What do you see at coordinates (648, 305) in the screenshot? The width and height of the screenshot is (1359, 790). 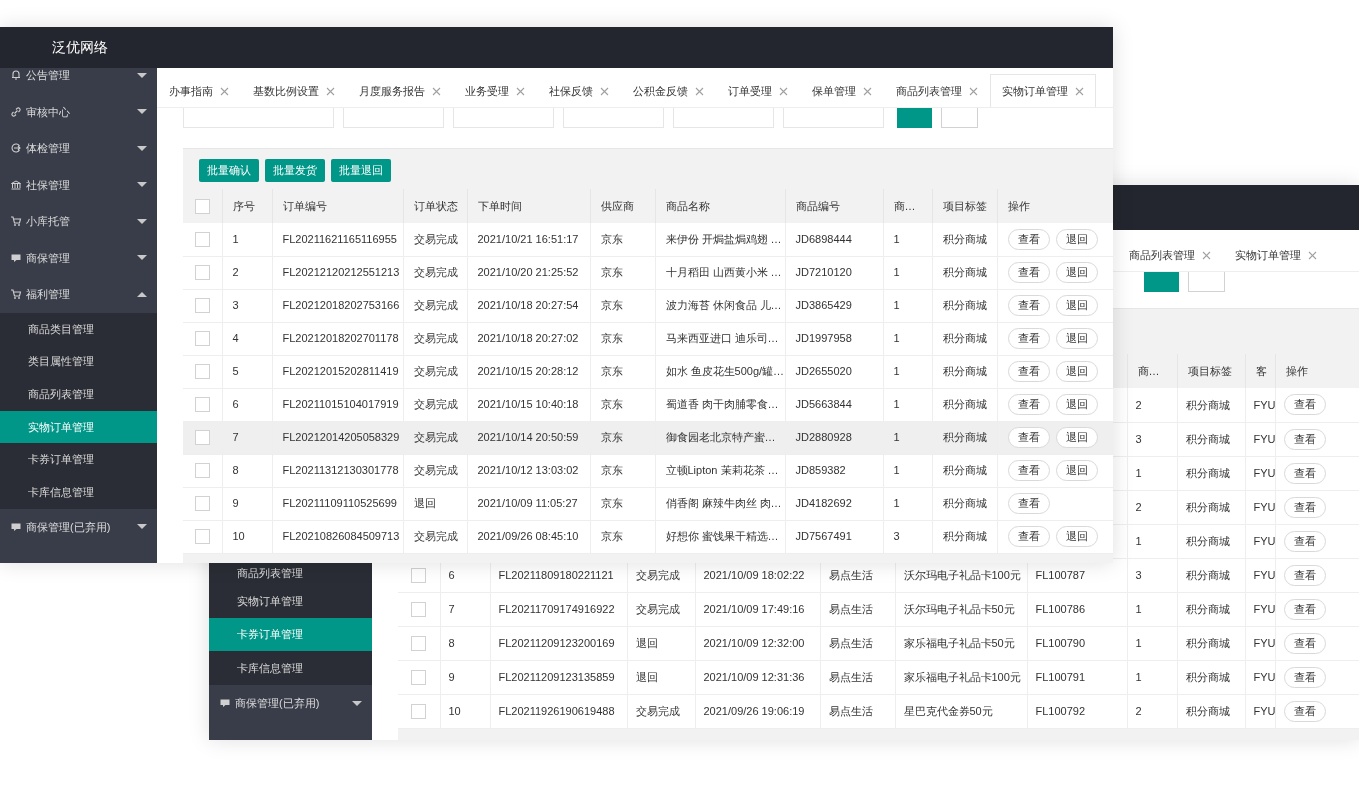 I see `table-row: 3 FL20212018202753166 交易完成 2021/10/18 20:27:54 京东 波力海苔 休闲食品 儿… JD3865429 1 积分商城 查看 退回` at bounding box center [648, 305].